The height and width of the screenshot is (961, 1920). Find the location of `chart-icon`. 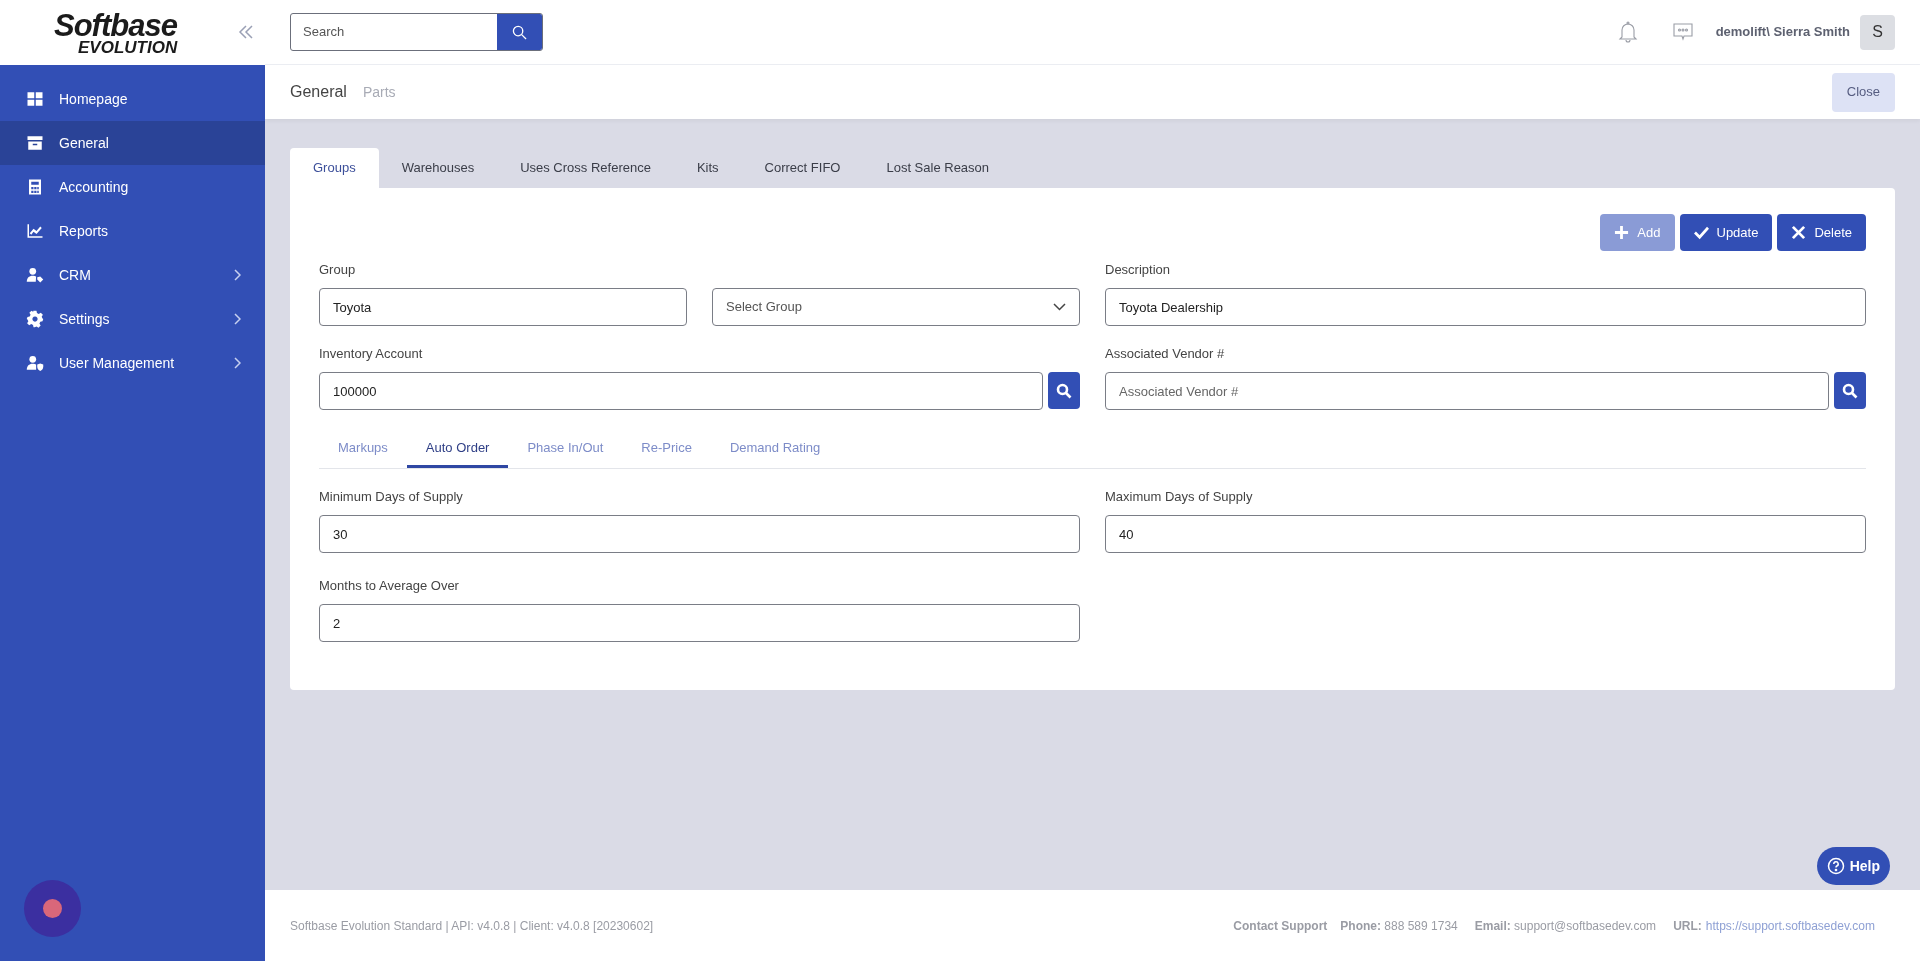

chart-icon is located at coordinates (35, 231).